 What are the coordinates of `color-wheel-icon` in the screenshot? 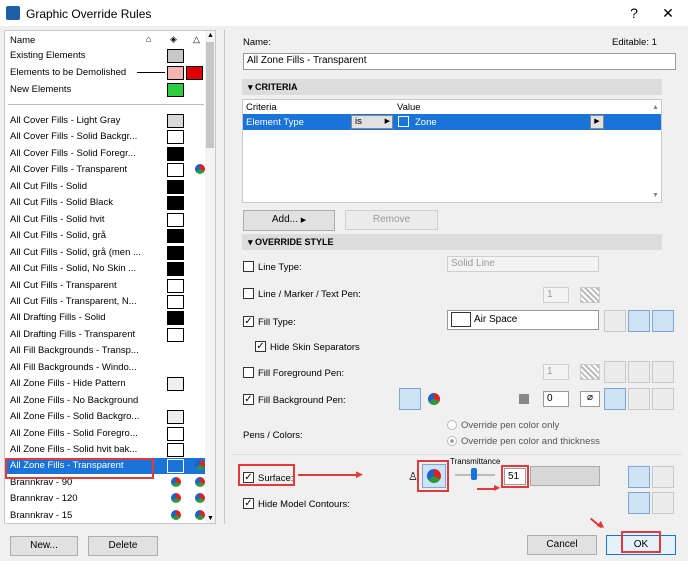 It's located at (434, 399).